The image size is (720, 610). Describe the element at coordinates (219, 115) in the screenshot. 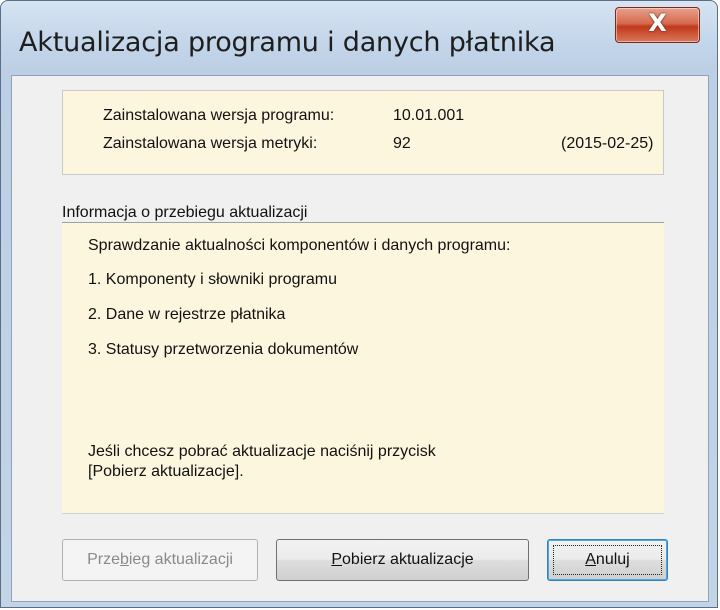

I see `program-version-label: Zainstalowana wersja programu:` at that location.